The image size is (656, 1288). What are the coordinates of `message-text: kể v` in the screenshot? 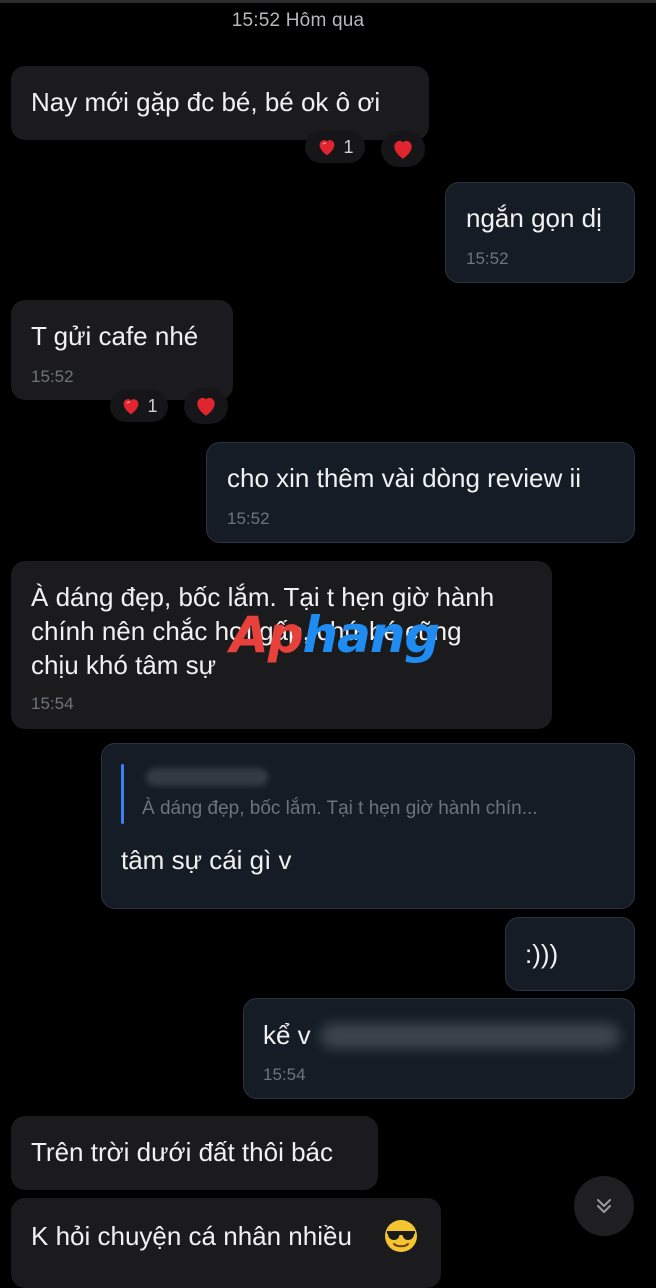 It's located at (287, 1035).